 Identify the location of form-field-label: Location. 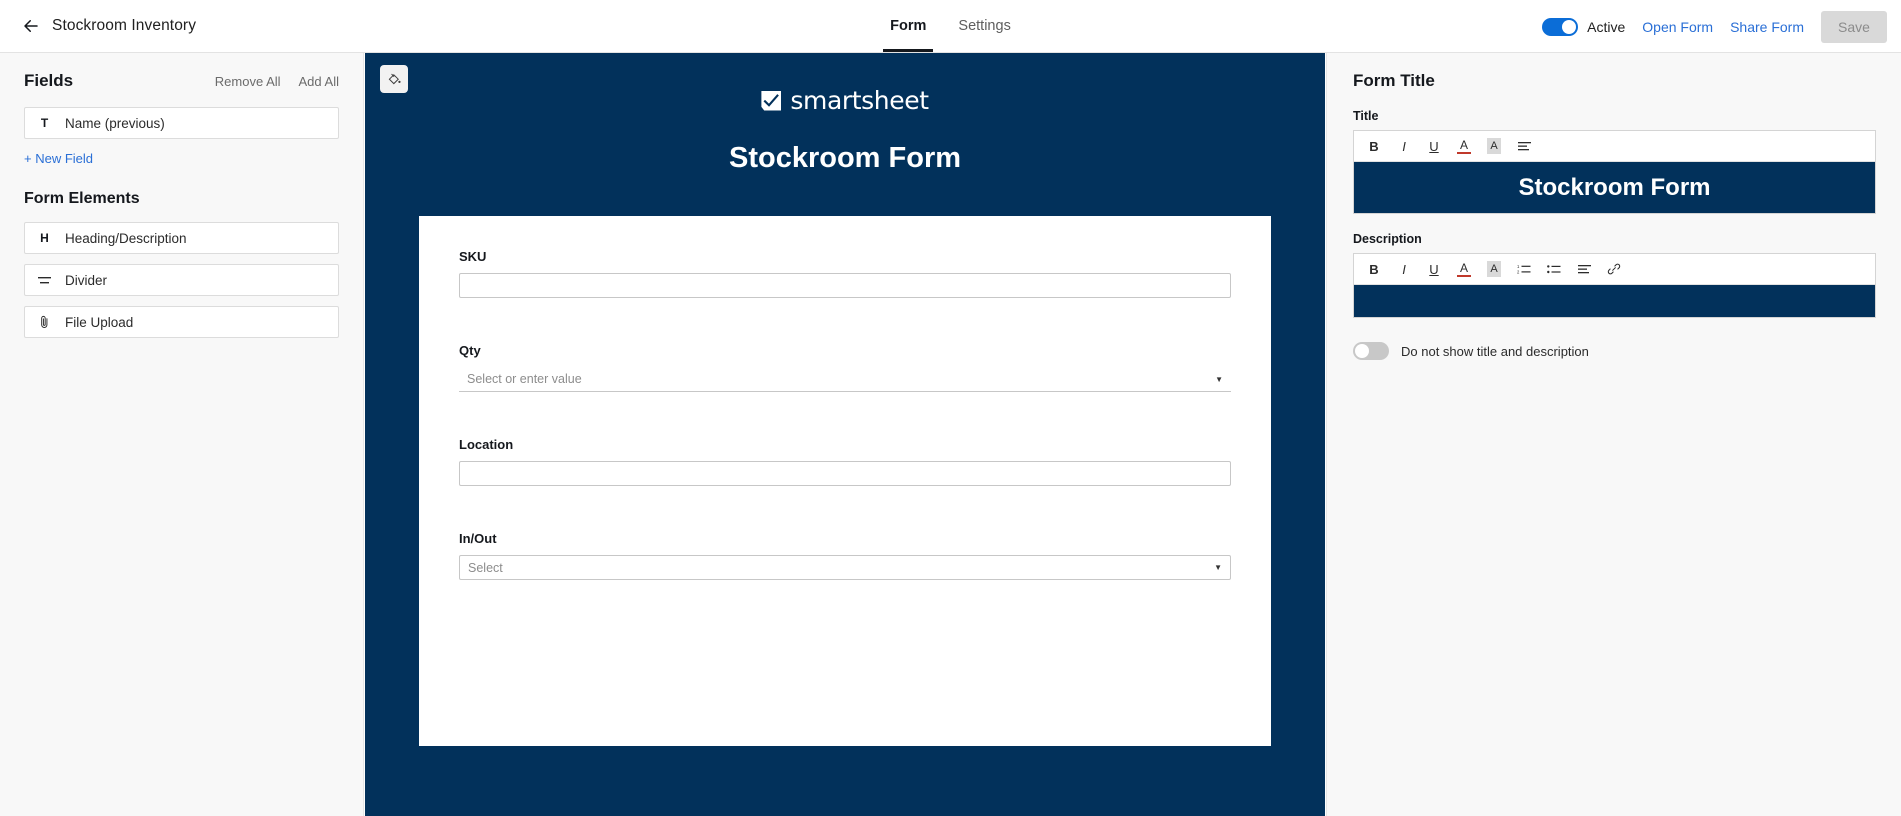
(486, 444).